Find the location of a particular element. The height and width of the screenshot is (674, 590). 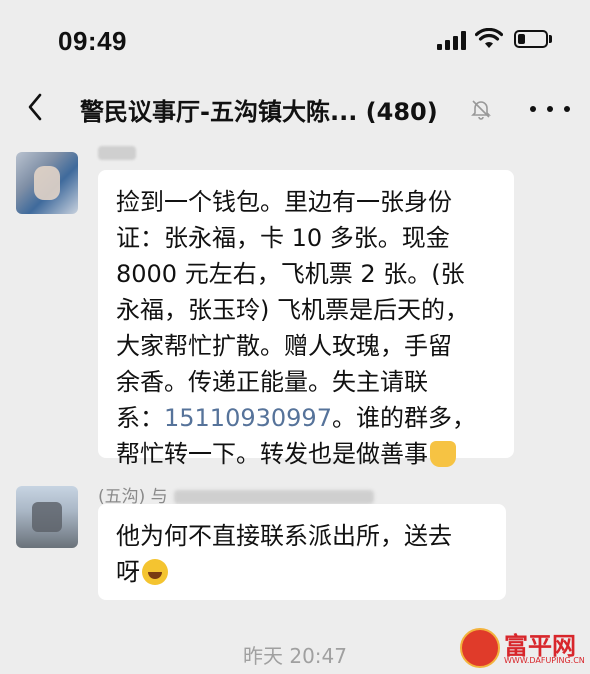

battery-icon is located at coordinates (531, 39).